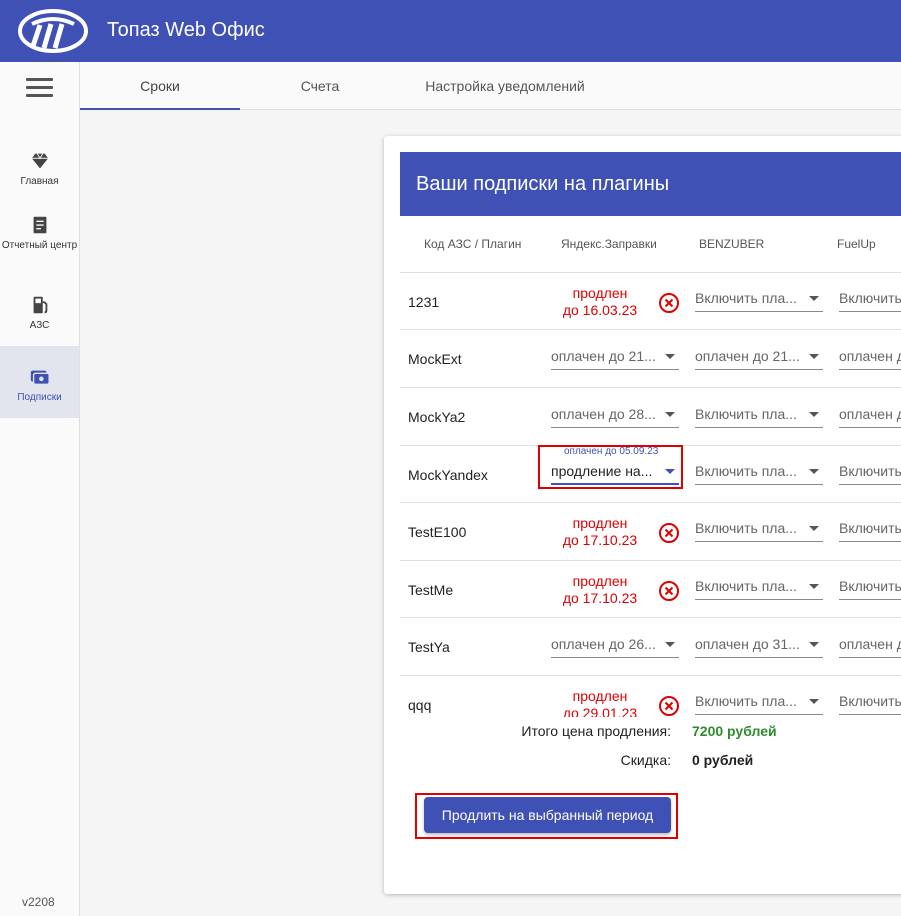 The width and height of the screenshot is (901, 916). I want to click on tab-notification-settings: Настройка уведомлений, so click(505, 86).